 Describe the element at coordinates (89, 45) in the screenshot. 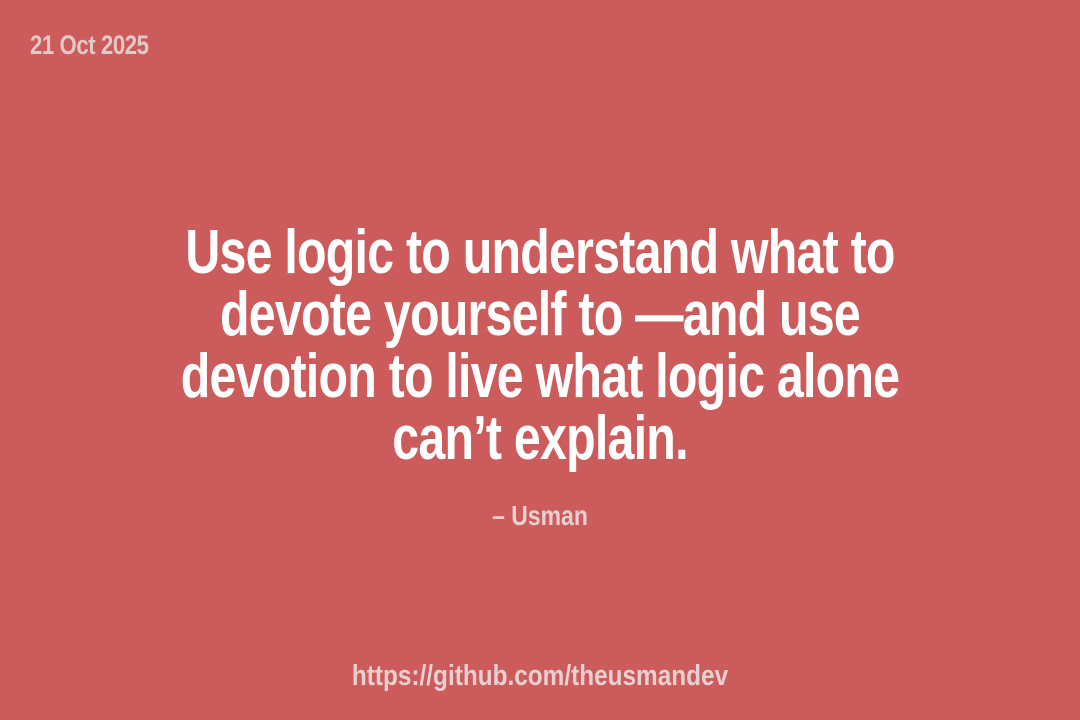

I see `date-label: 21 Oct 2025` at that location.